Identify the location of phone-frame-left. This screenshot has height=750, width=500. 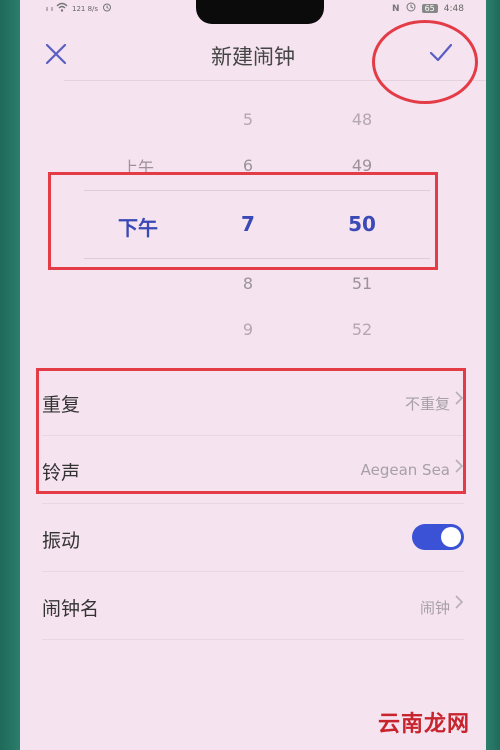
(11, 375).